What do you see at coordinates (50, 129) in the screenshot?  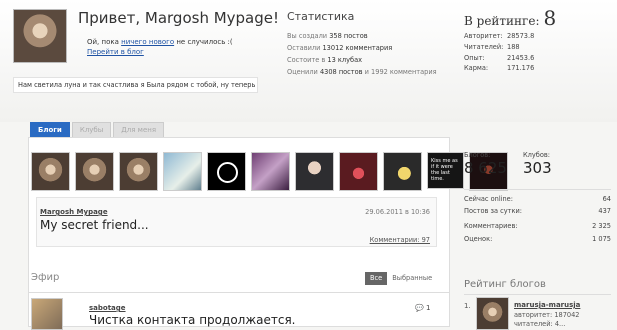 I see `tab-blogs: Блоги` at bounding box center [50, 129].